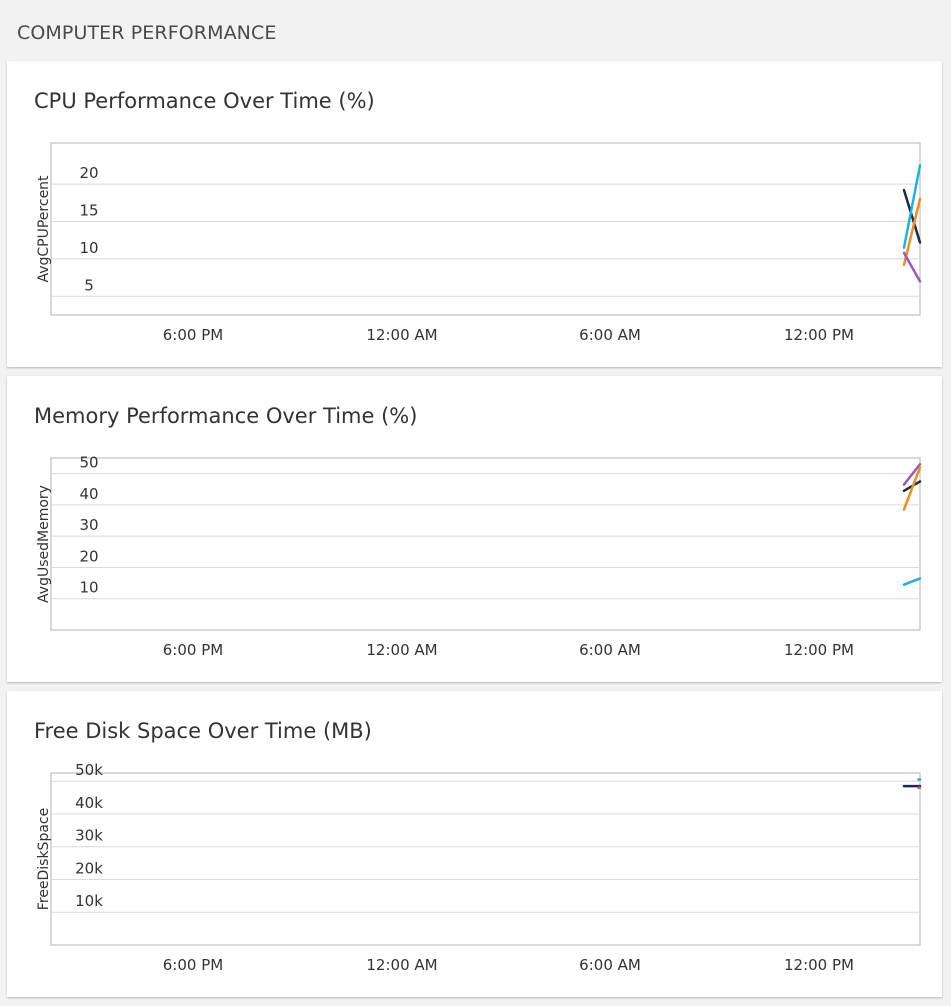 This screenshot has width=951, height=1006. Describe the element at coordinates (89, 901) in the screenshot. I see `y-tick-label: 10k` at that location.